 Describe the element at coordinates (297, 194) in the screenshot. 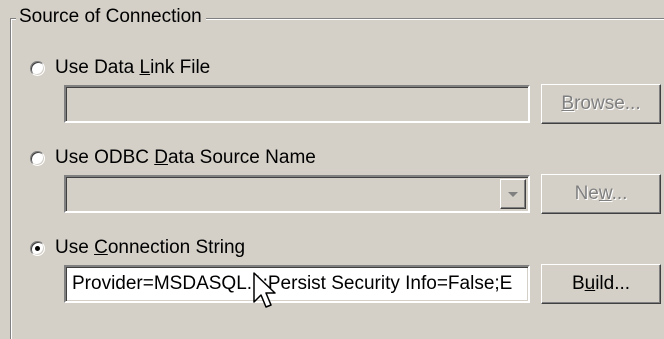

I see `odbc-dsn-combobox` at that location.